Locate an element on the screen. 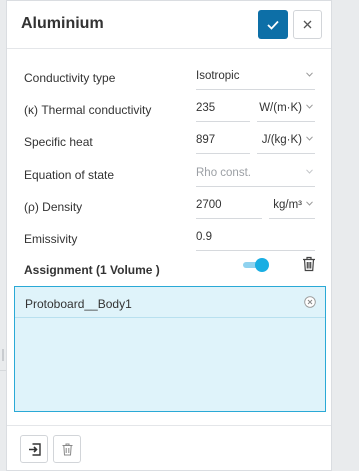 The width and height of the screenshot is (359, 471). check-icon is located at coordinates (273, 25).